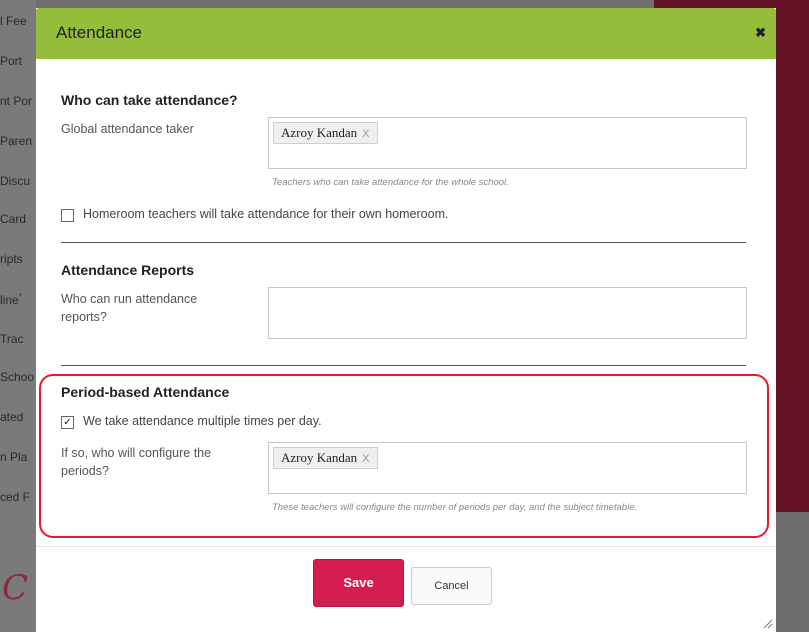 This screenshot has height=632, width=809. Describe the element at coordinates (507, 143) in the screenshot. I see `global-taker-input: Azroy Kandan X` at that location.